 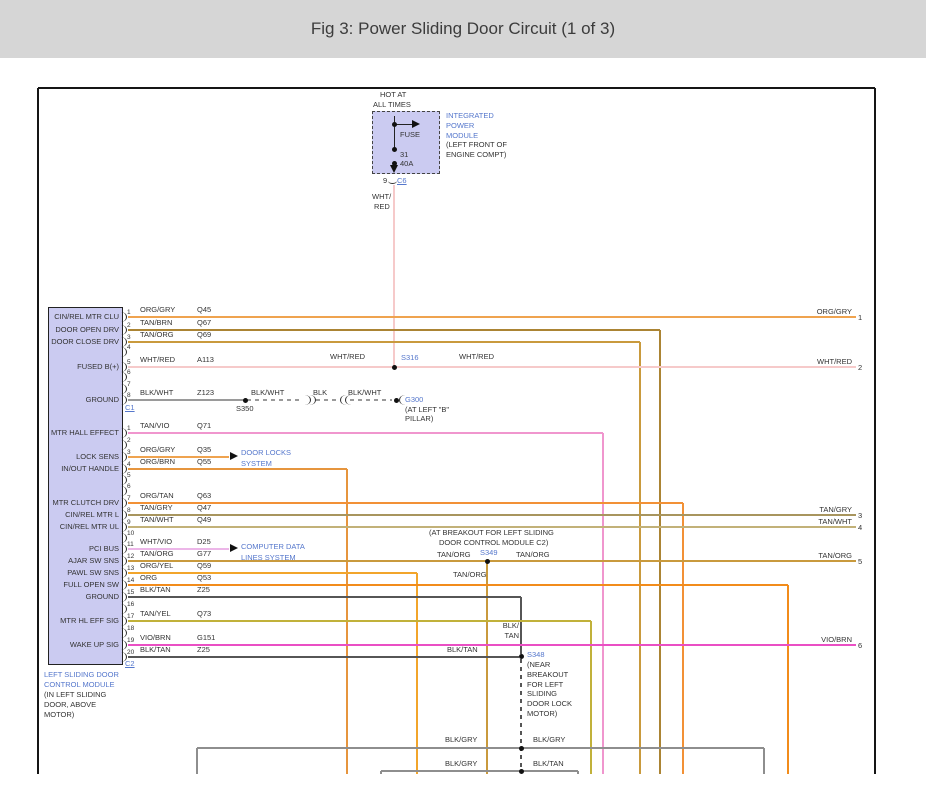 What do you see at coordinates (323, 657) in the screenshot?
I see `wire-blk-tan-z25-pin20` at bounding box center [323, 657].